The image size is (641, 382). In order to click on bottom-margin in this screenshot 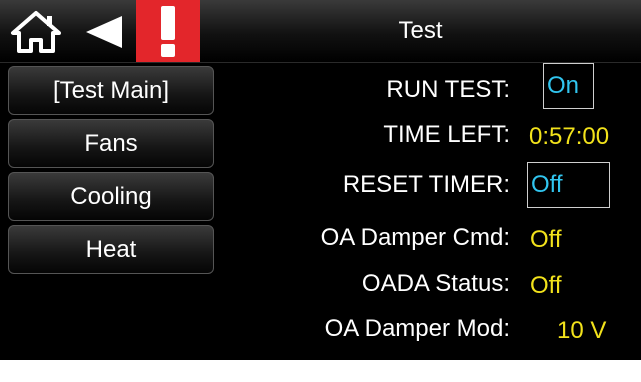, I will do `click(320, 371)`.